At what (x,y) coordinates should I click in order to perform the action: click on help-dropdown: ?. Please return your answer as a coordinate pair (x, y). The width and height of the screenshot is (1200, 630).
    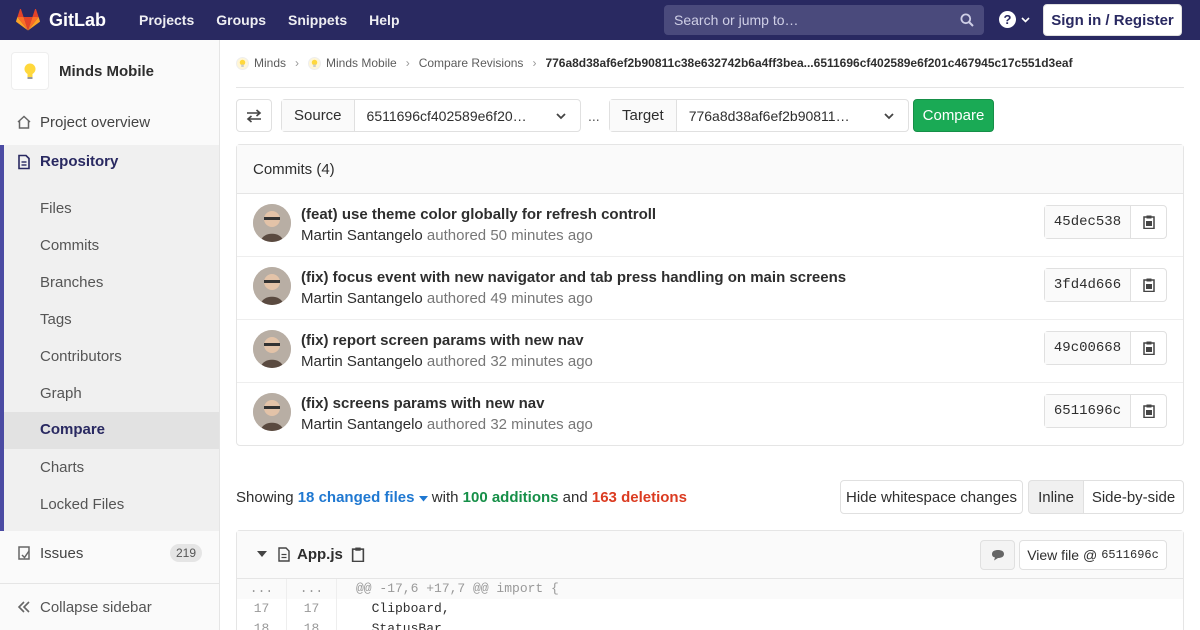
    Looking at the image, I should click on (1014, 19).